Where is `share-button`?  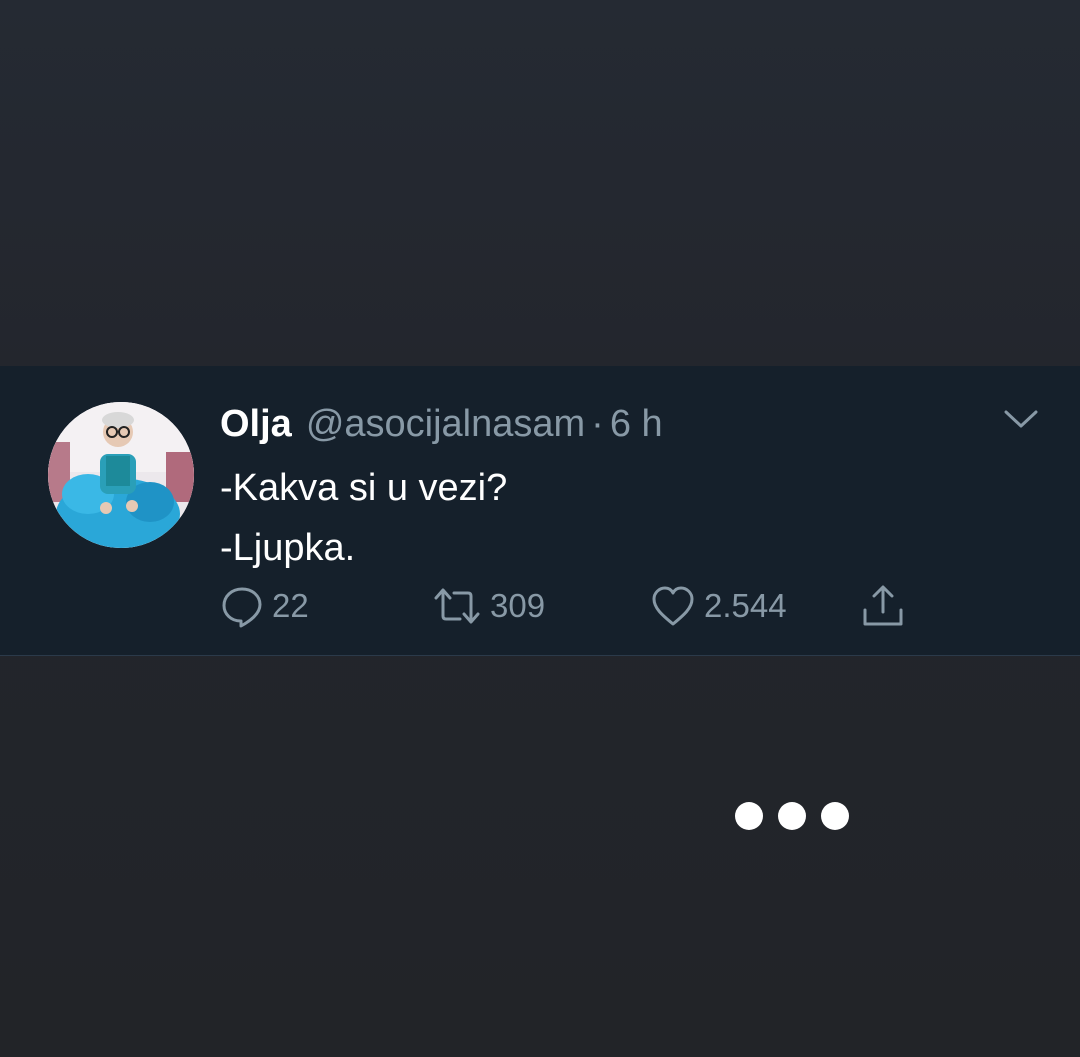 share-button is located at coordinates (883, 606).